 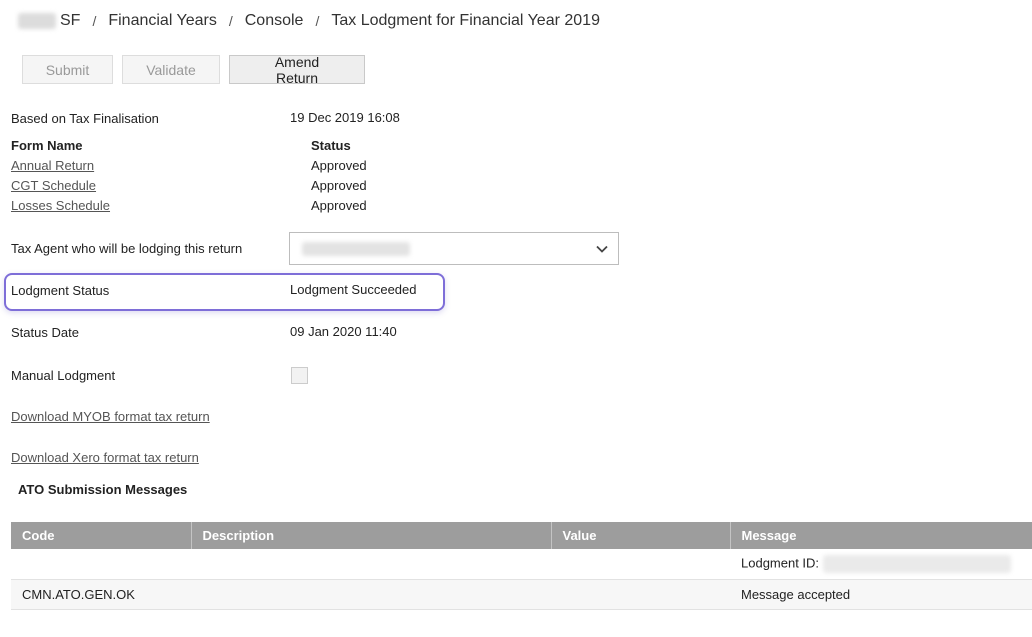 I want to click on annual-return-link: Annual Return, so click(x=52, y=165).